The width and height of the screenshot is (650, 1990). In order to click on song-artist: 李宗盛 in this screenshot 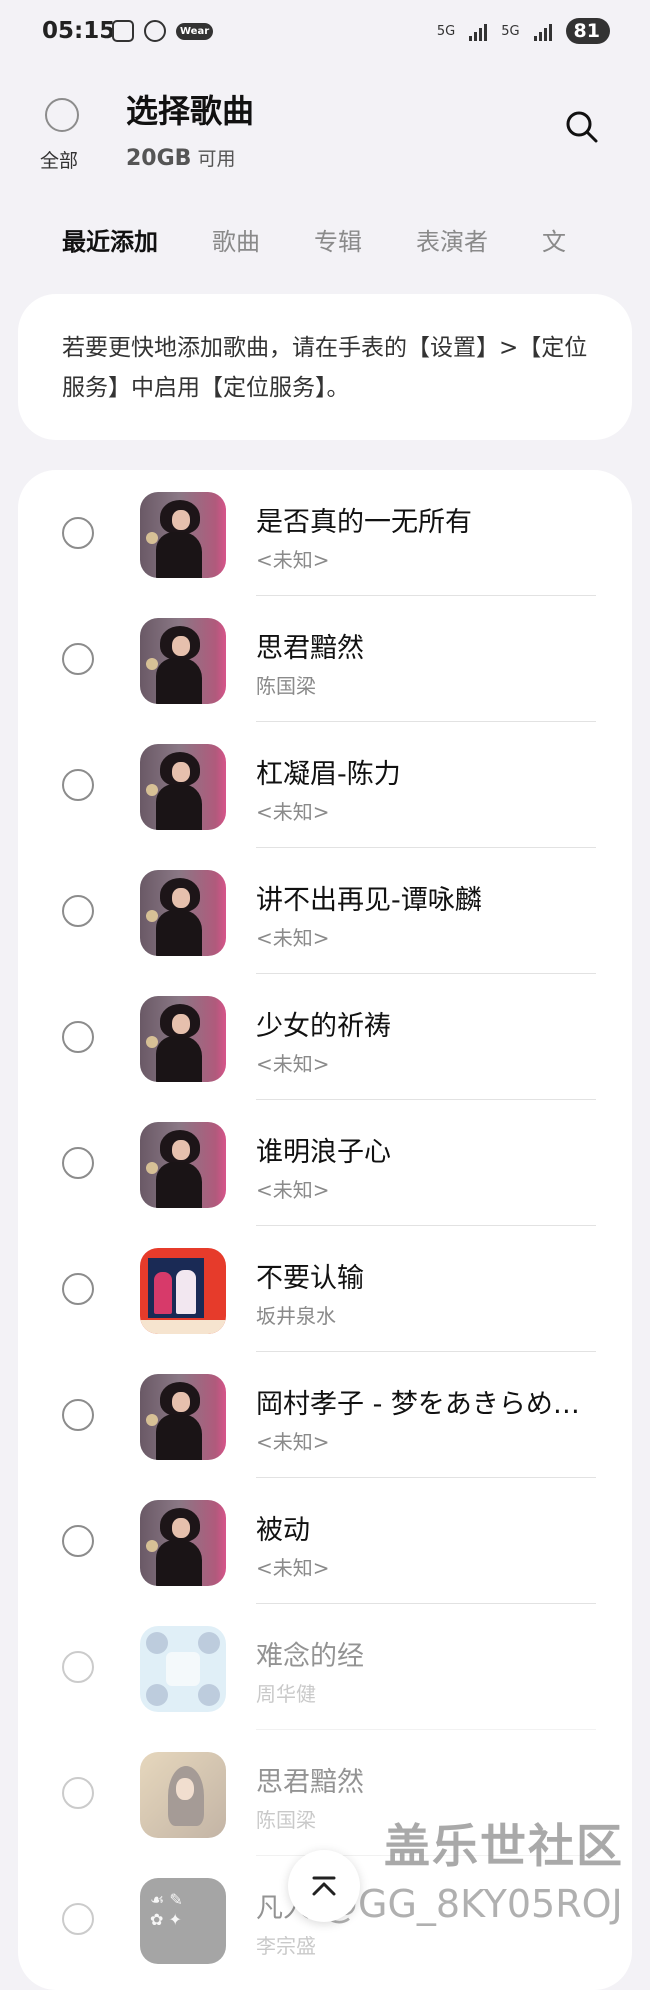, I will do `click(286, 1946)`.